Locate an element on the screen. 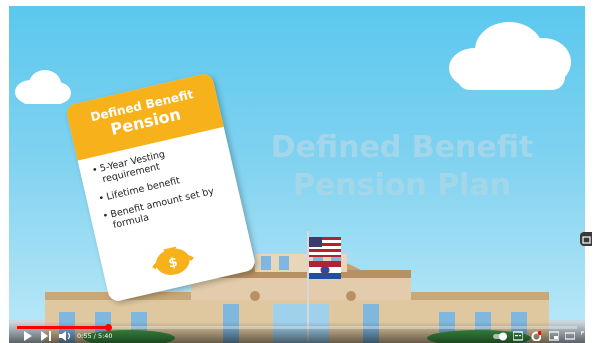 This screenshot has height=343, width=594. progress-fill is located at coordinates (62, 327).